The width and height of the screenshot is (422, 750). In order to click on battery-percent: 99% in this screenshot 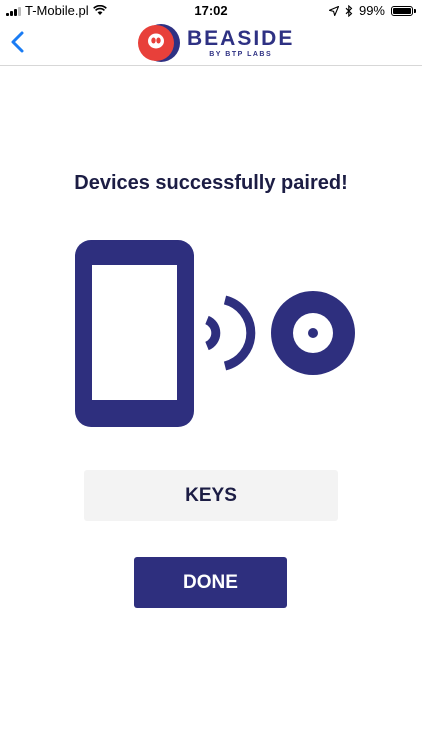, I will do `click(371, 10)`.